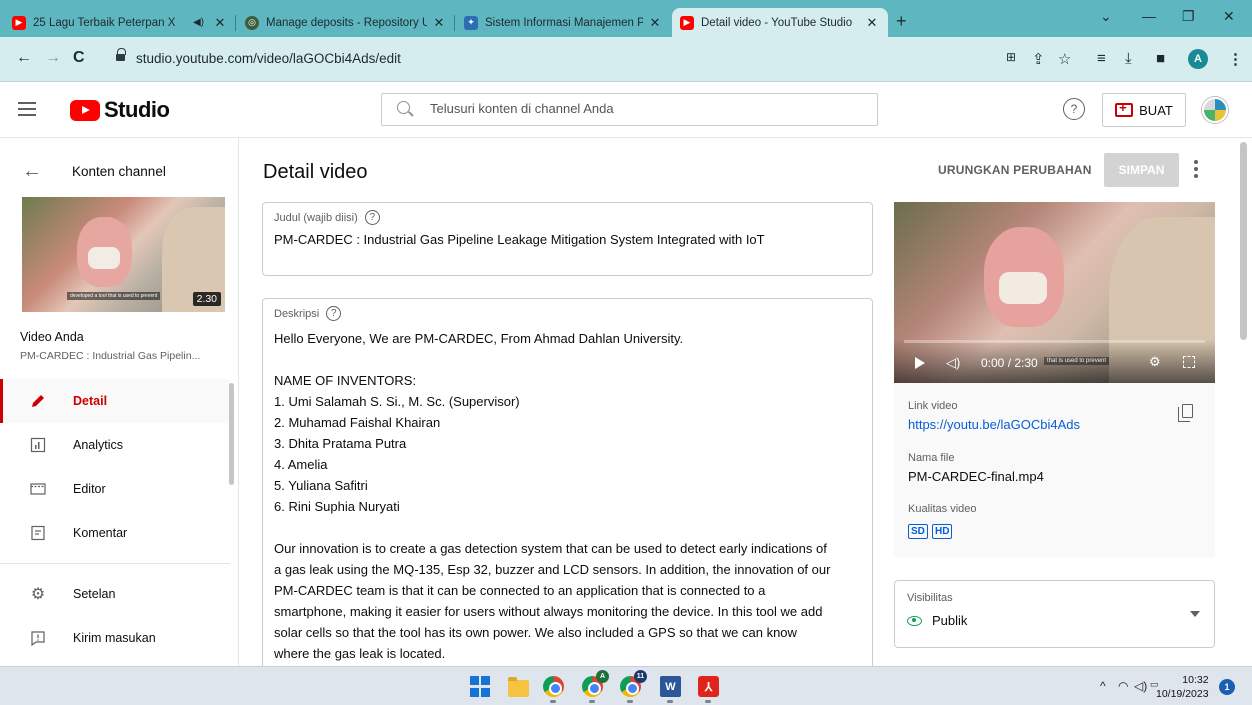  I want to click on audio-icon: ◀), so click(198, 22).